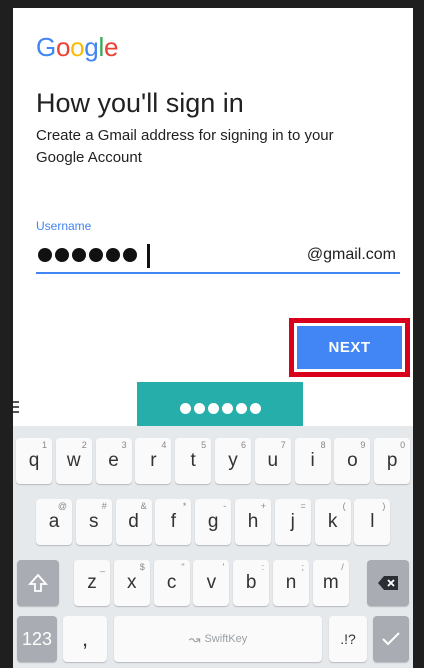 This screenshot has width=424, height=668. I want to click on key-hint: 7, so click(283, 445).